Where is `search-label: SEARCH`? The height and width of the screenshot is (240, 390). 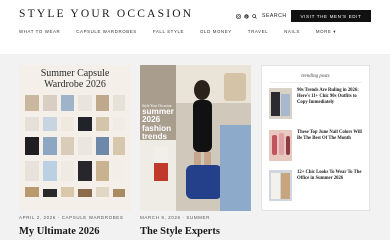 search-label: SEARCH is located at coordinates (274, 16).